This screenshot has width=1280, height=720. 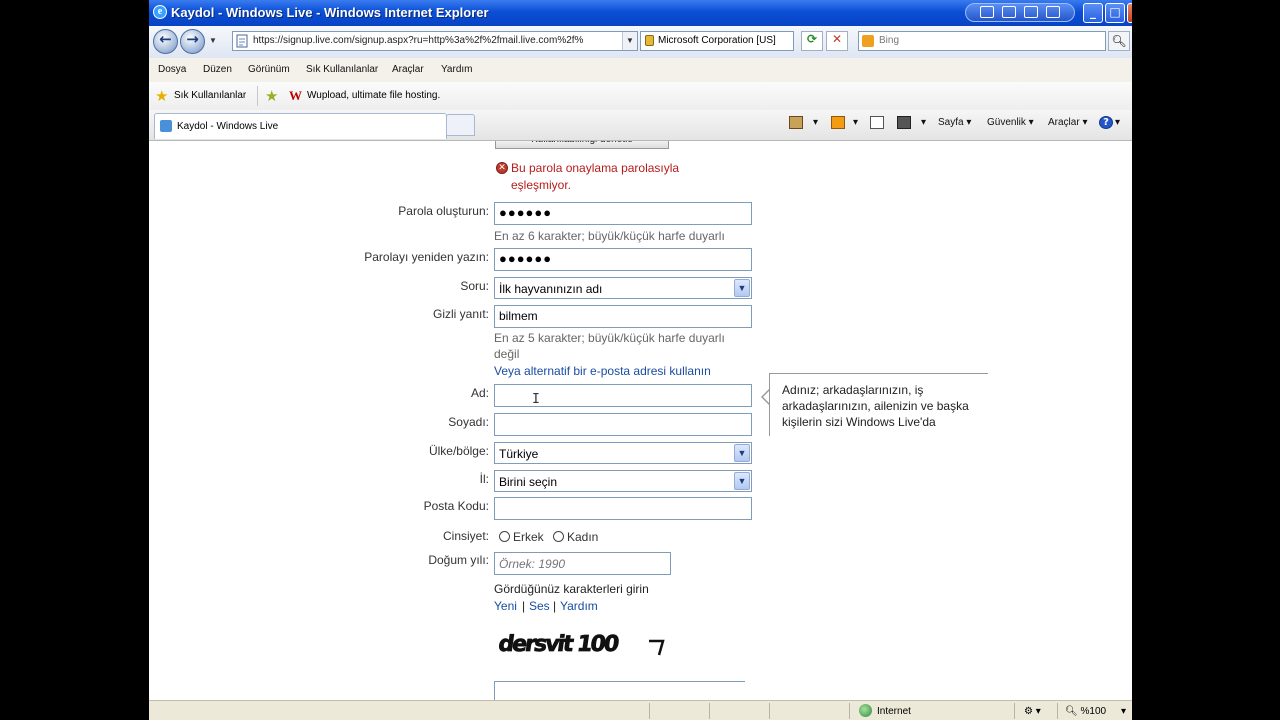 What do you see at coordinates (213, 40) in the screenshot?
I see `history-dropdown-icon: ▼` at bounding box center [213, 40].